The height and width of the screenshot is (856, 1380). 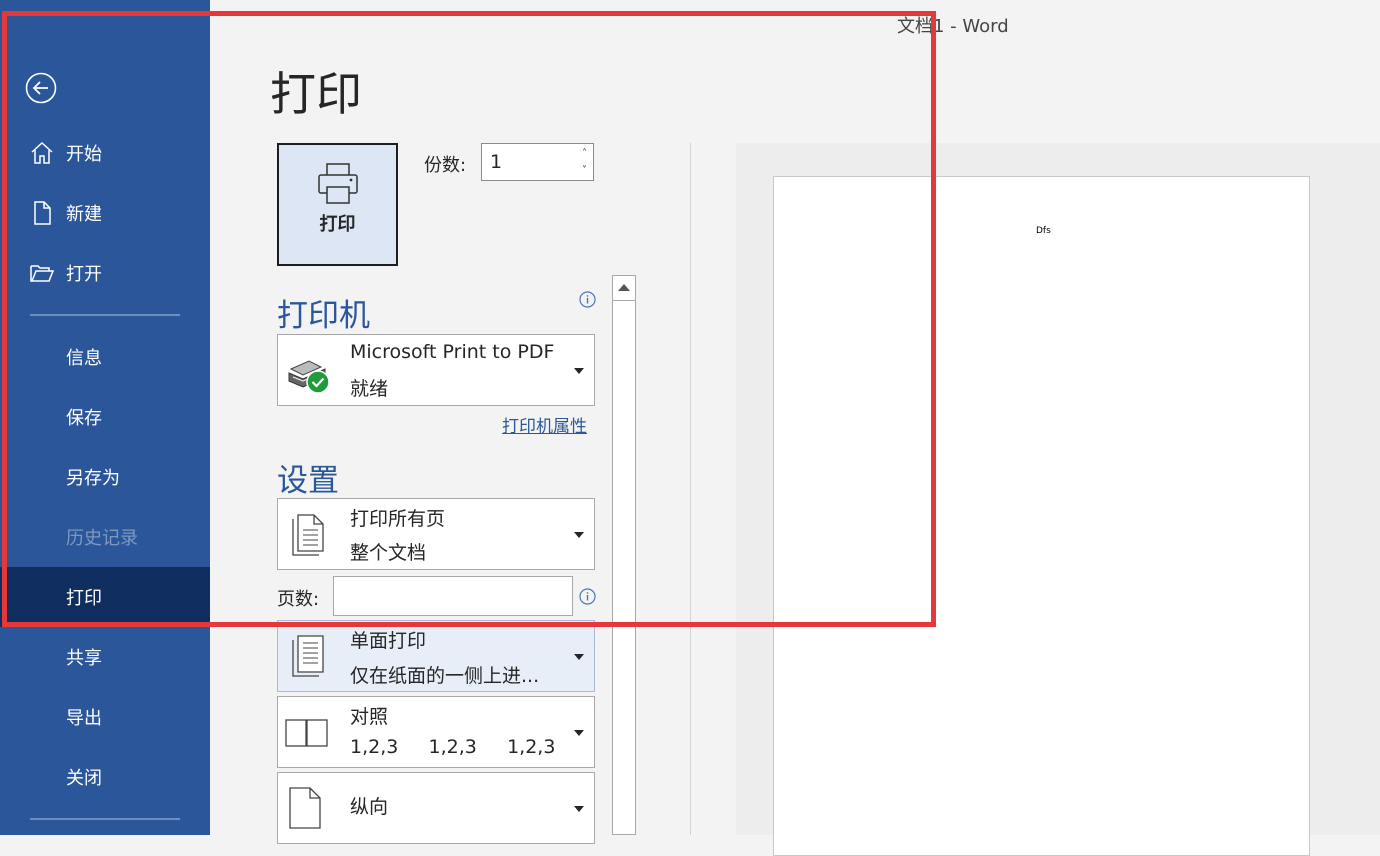 I want to click on back-arrow-icon, so click(x=41, y=88).